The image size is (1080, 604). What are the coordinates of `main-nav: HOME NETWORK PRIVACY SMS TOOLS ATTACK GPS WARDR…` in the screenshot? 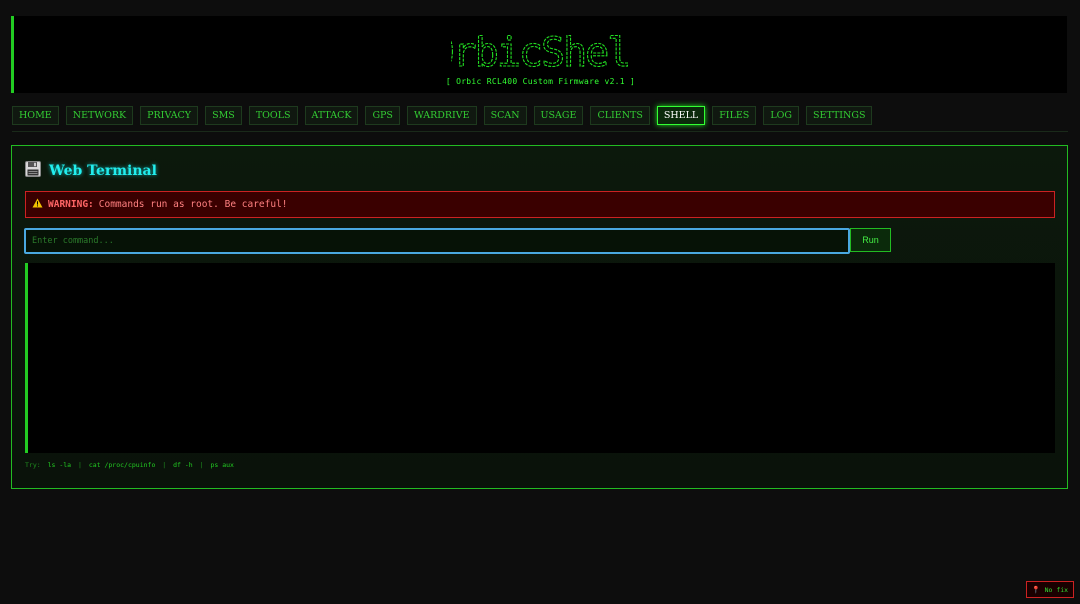 It's located at (445, 116).